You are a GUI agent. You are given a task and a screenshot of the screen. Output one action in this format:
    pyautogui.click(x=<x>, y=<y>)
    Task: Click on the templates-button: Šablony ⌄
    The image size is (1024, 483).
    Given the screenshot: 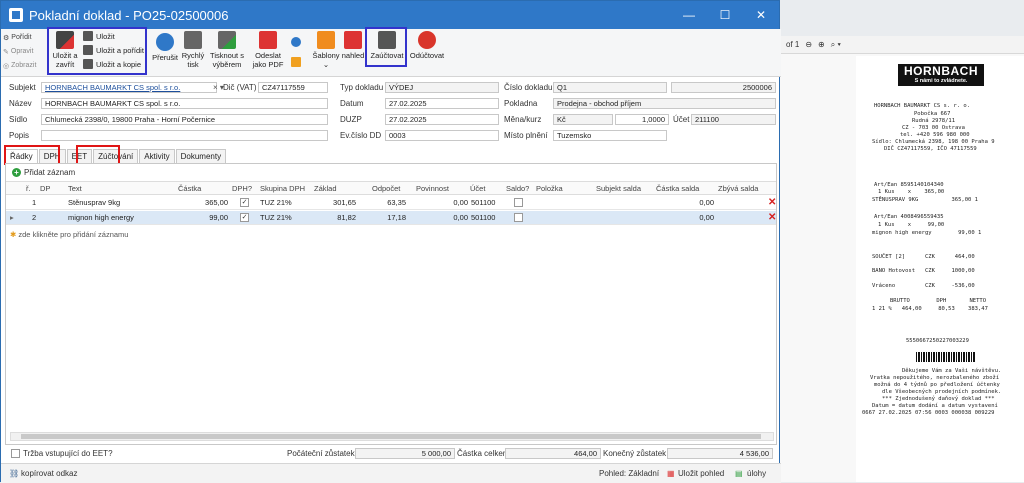 What is the action you would take?
    pyautogui.click(x=326, y=50)
    